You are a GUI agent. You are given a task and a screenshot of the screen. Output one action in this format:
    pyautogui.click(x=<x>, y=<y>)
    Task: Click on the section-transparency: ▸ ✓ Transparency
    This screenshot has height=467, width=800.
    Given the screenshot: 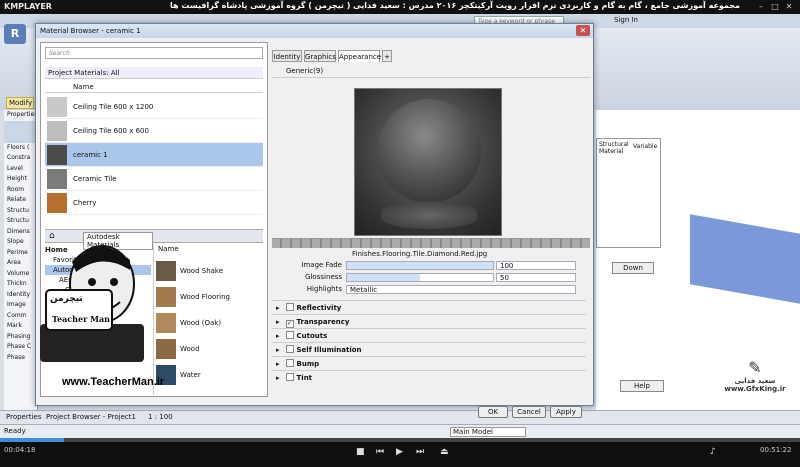 What is the action you would take?
    pyautogui.click(x=429, y=321)
    